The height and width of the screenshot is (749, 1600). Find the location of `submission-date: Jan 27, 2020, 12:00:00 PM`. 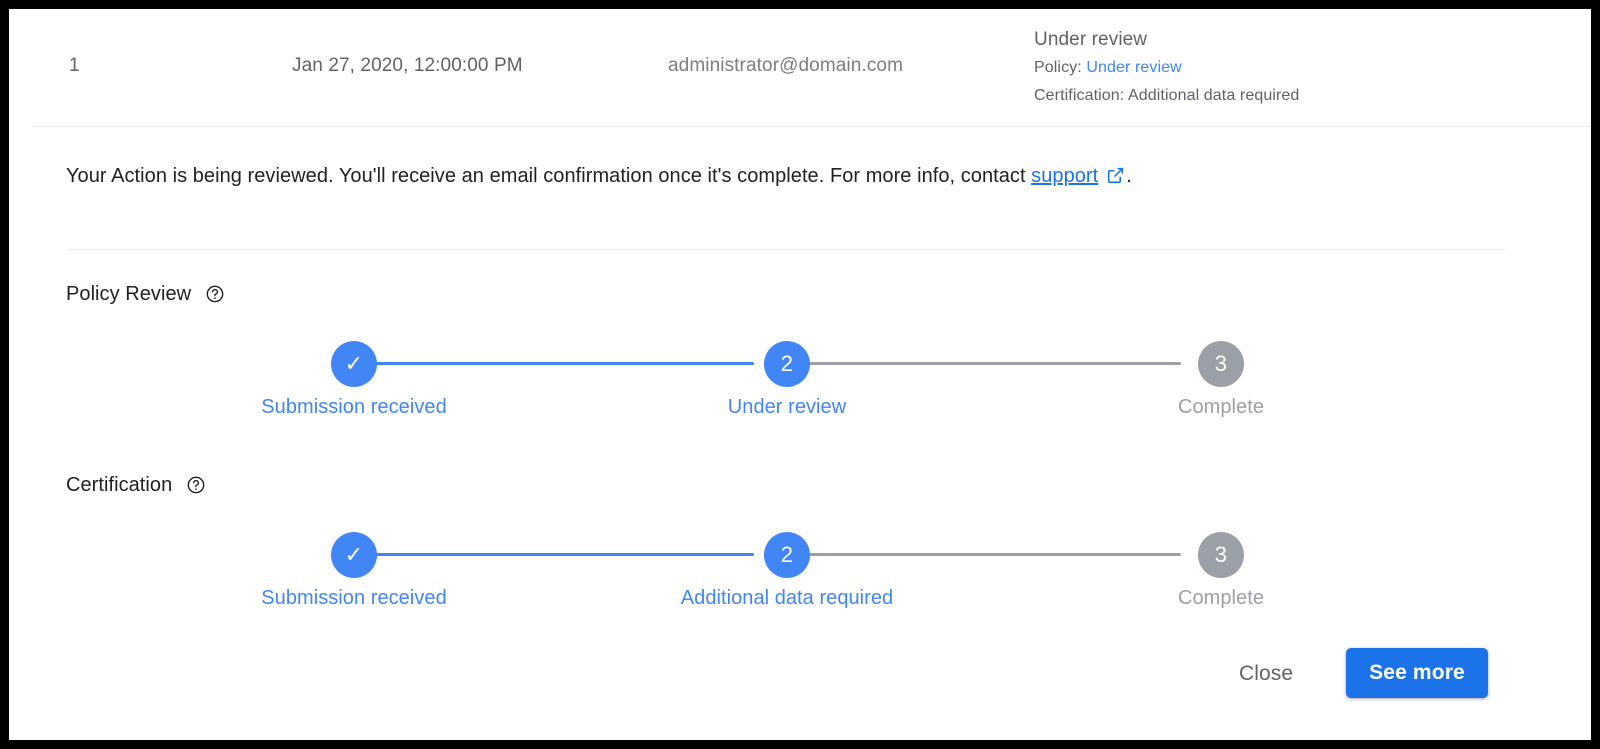

submission-date: Jan 27, 2020, 12:00:00 PM is located at coordinates (407, 65).